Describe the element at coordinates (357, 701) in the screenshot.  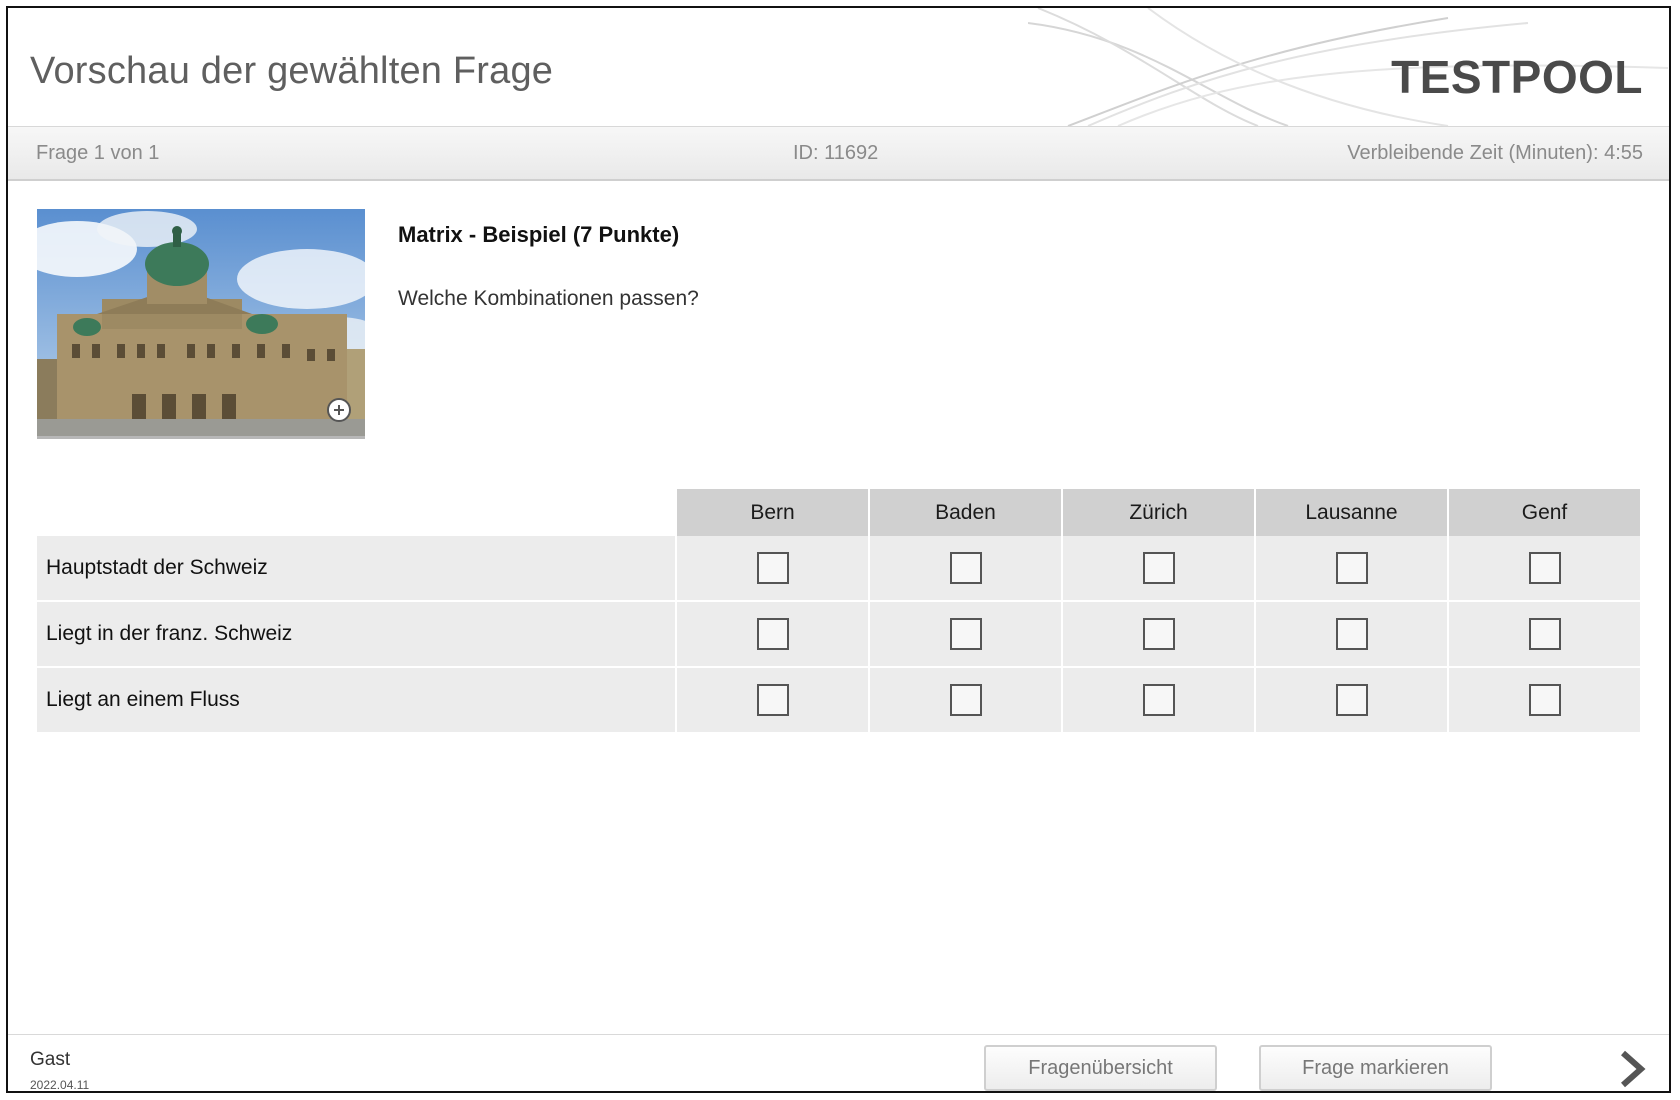
I see `row-label: Liegt an einem Fluss` at that location.